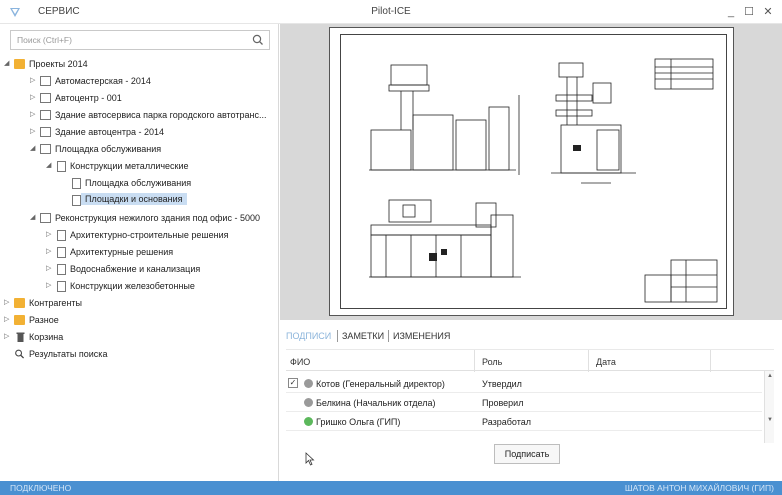 The height and width of the screenshot is (495, 782). I want to click on search-icon, so click(258, 40).